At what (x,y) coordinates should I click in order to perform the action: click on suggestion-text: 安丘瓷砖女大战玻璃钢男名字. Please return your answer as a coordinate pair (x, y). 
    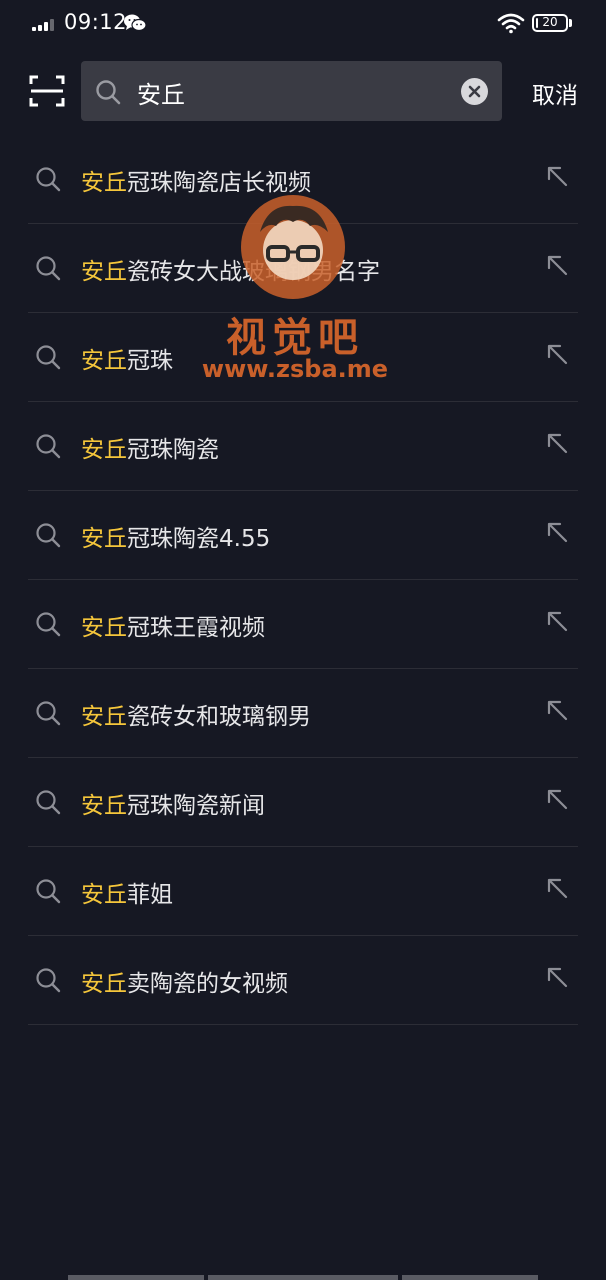
    Looking at the image, I should click on (230, 269).